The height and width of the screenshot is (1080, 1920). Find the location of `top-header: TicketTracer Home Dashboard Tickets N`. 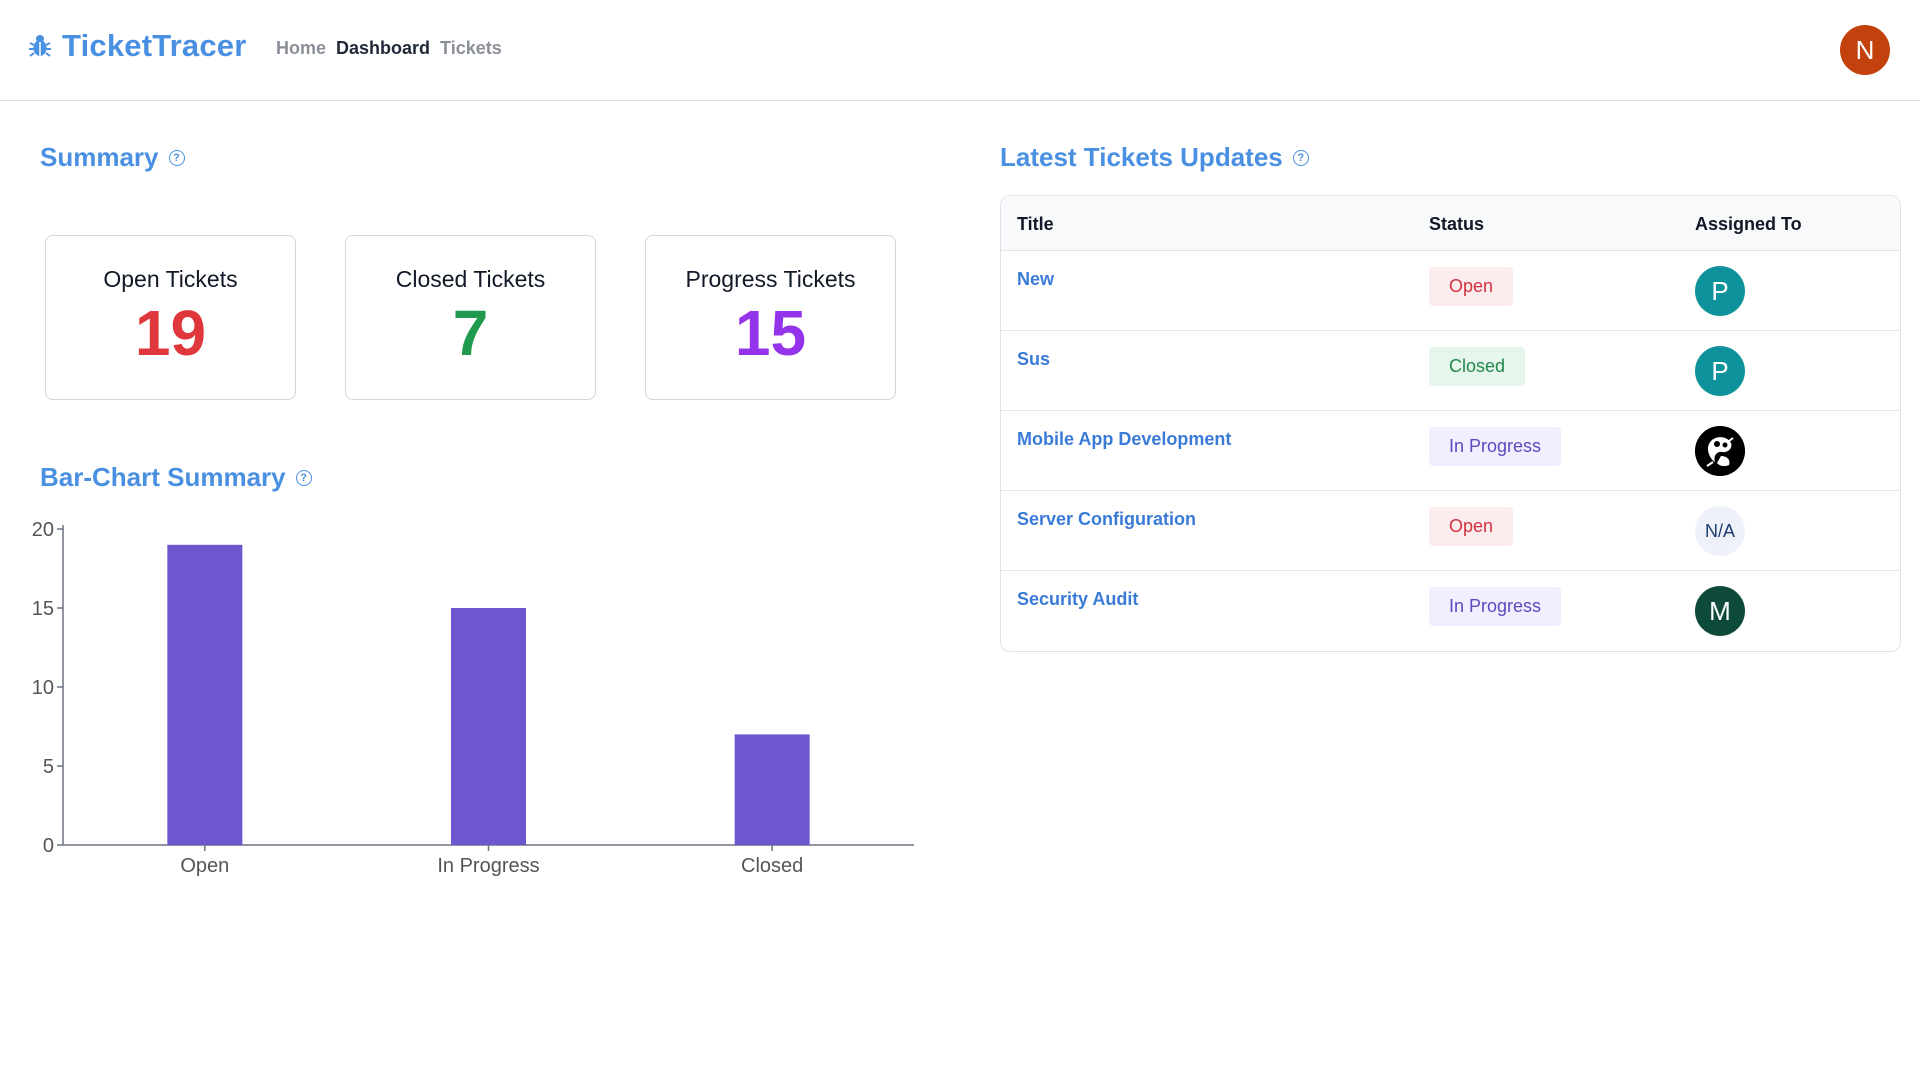

top-header: TicketTracer Home Dashboard Tickets N is located at coordinates (960, 50).